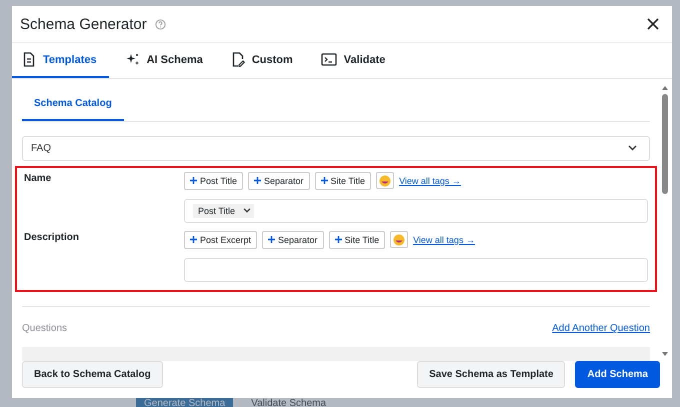 Image resolution: width=680 pixels, height=407 pixels. What do you see at coordinates (262, 60) in the screenshot?
I see `tab: Custom` at bounding box center [262, 60].